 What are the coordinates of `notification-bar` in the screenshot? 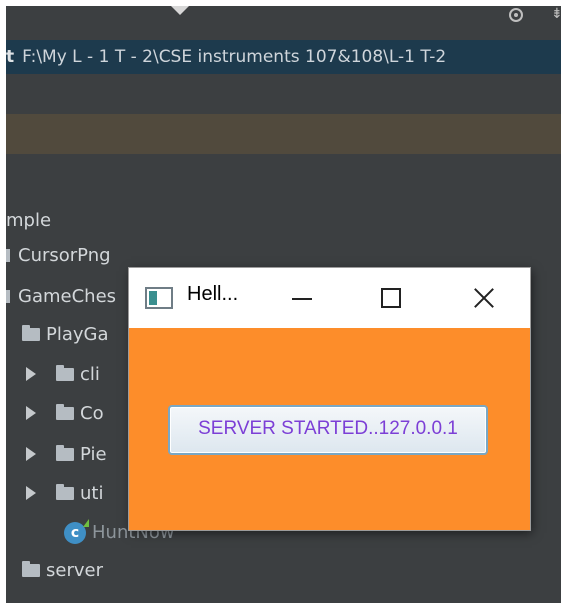 It's located at (283, 134).